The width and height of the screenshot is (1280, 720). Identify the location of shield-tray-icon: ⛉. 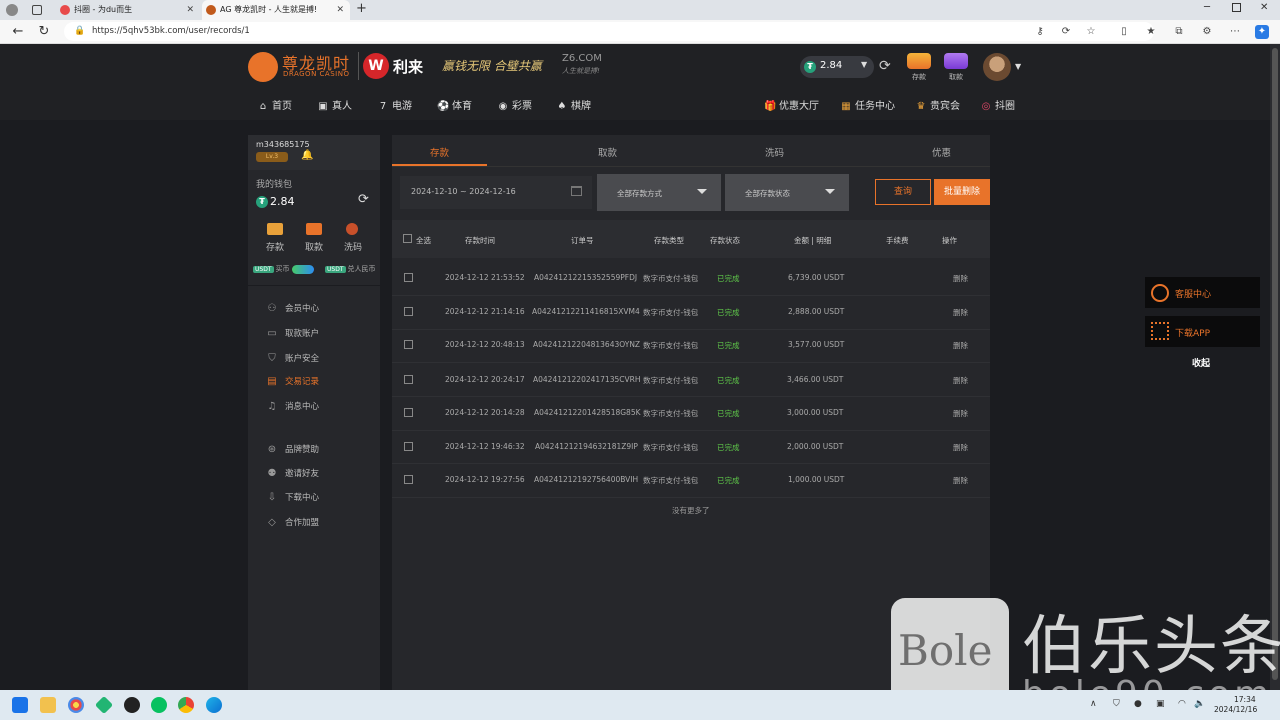
(1116, 704).